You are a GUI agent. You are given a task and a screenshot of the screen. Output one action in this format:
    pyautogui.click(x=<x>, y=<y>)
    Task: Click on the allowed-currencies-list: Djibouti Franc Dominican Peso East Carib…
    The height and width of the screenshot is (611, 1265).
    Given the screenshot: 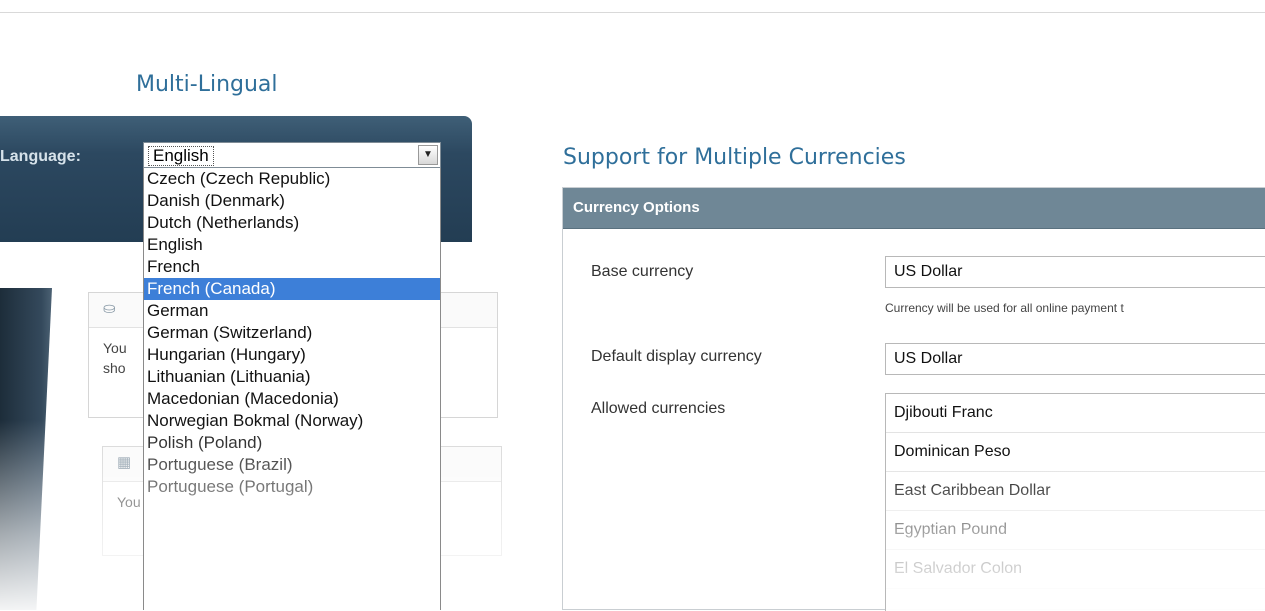 What is the action you would take?
    pyautogui.click(x=1075, y=502)
    